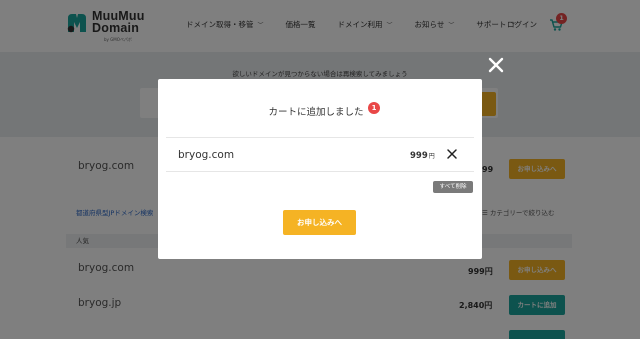 This screenshot has width=640, height=339. I want to click on price-value: 999, so click(419, 156).